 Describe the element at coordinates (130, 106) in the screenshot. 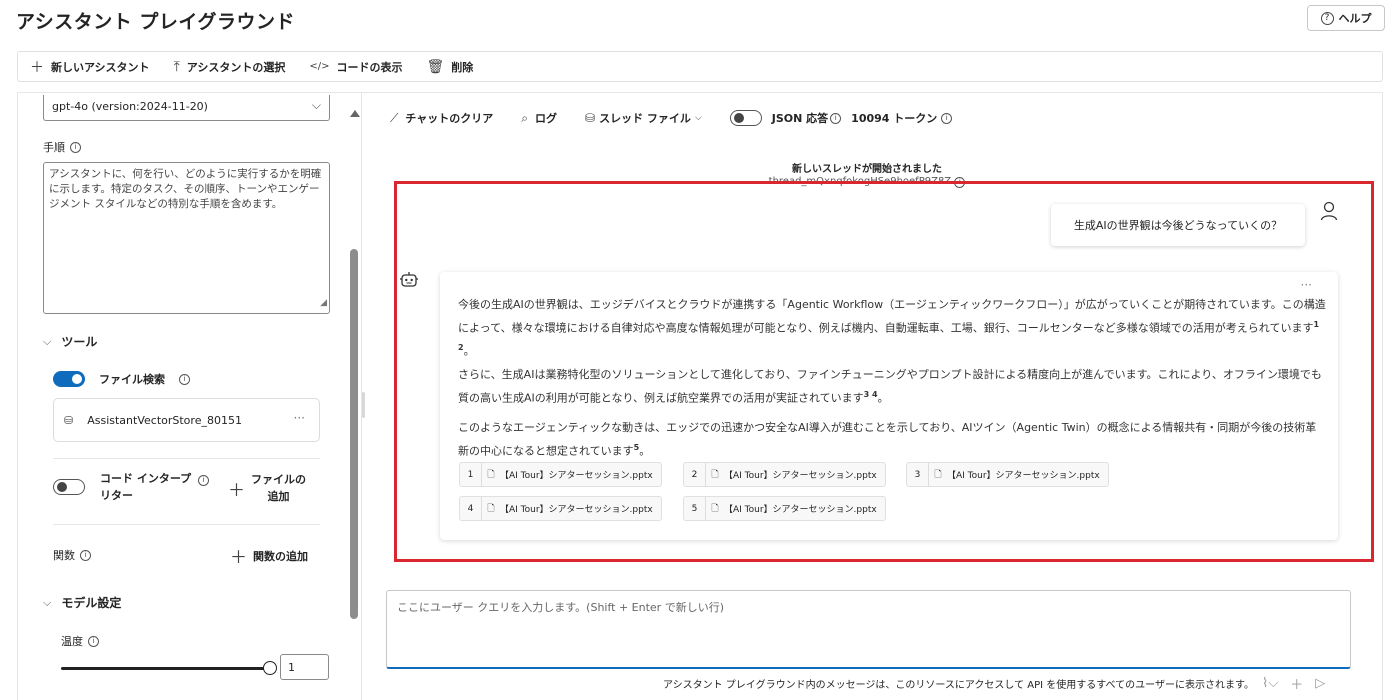

I see `model-select-value: gpt-4o (version:2024-11-20)` at that location.